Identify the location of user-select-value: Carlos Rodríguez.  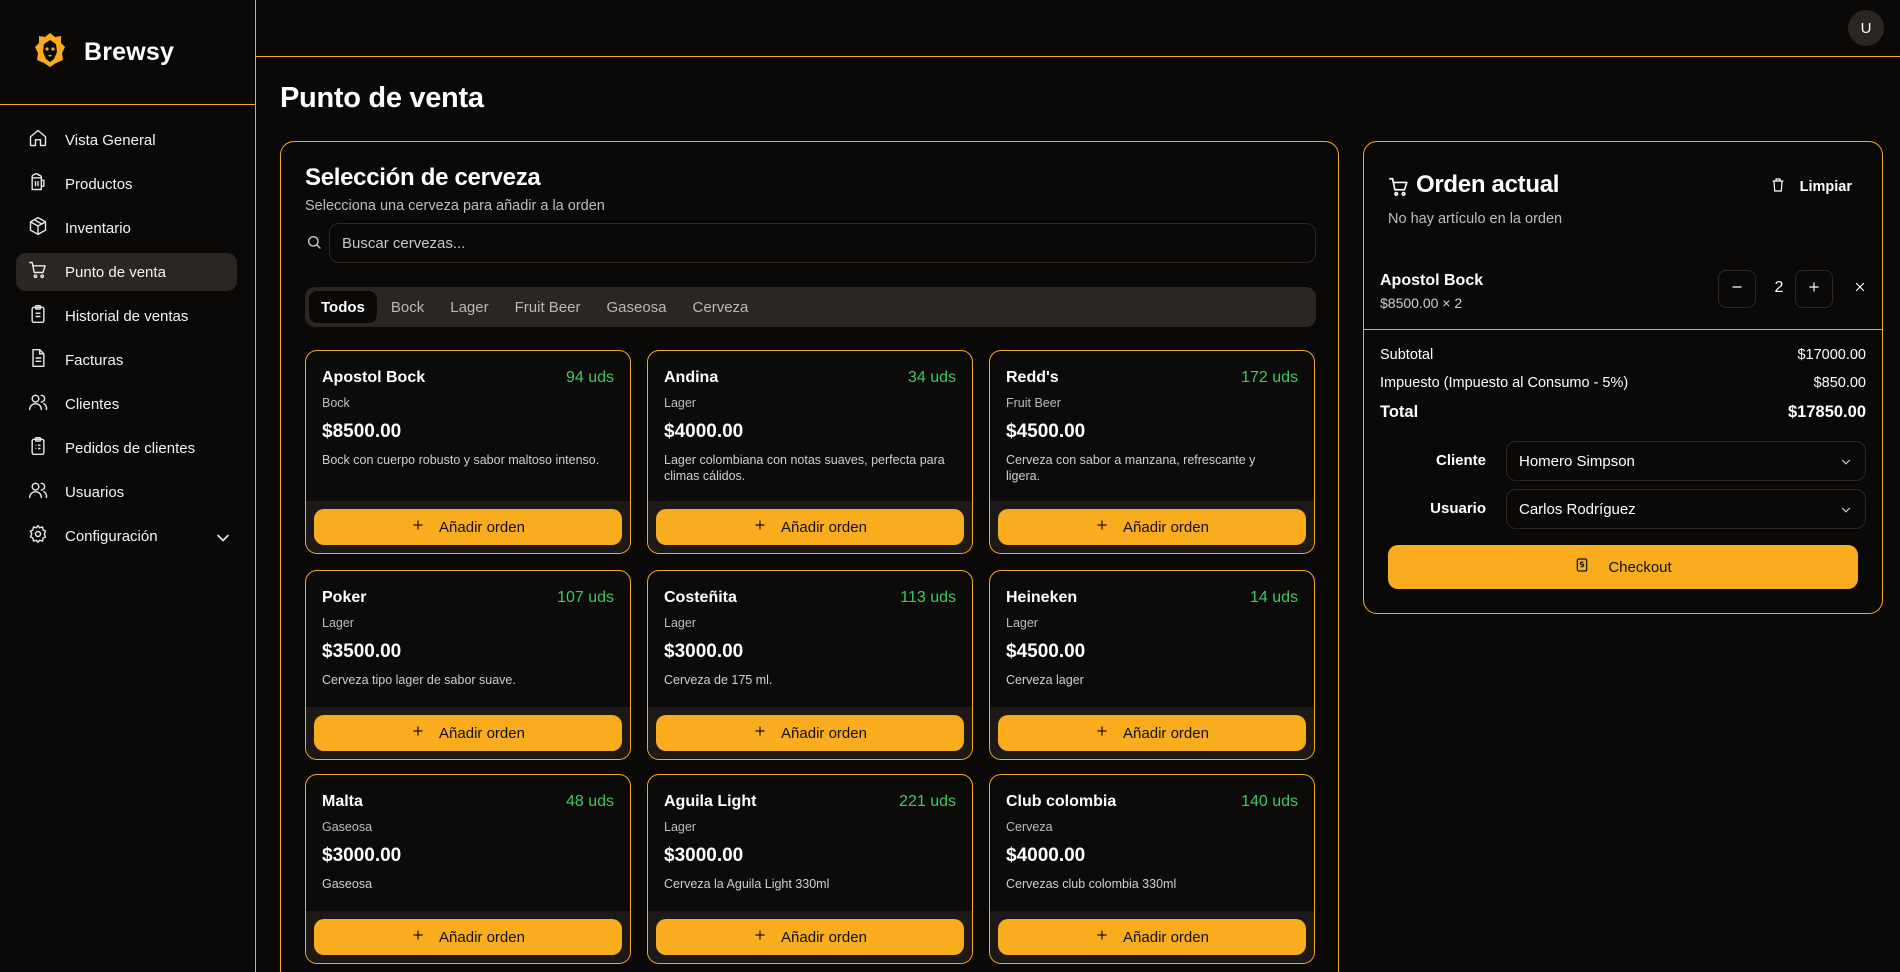
(1577, 509).